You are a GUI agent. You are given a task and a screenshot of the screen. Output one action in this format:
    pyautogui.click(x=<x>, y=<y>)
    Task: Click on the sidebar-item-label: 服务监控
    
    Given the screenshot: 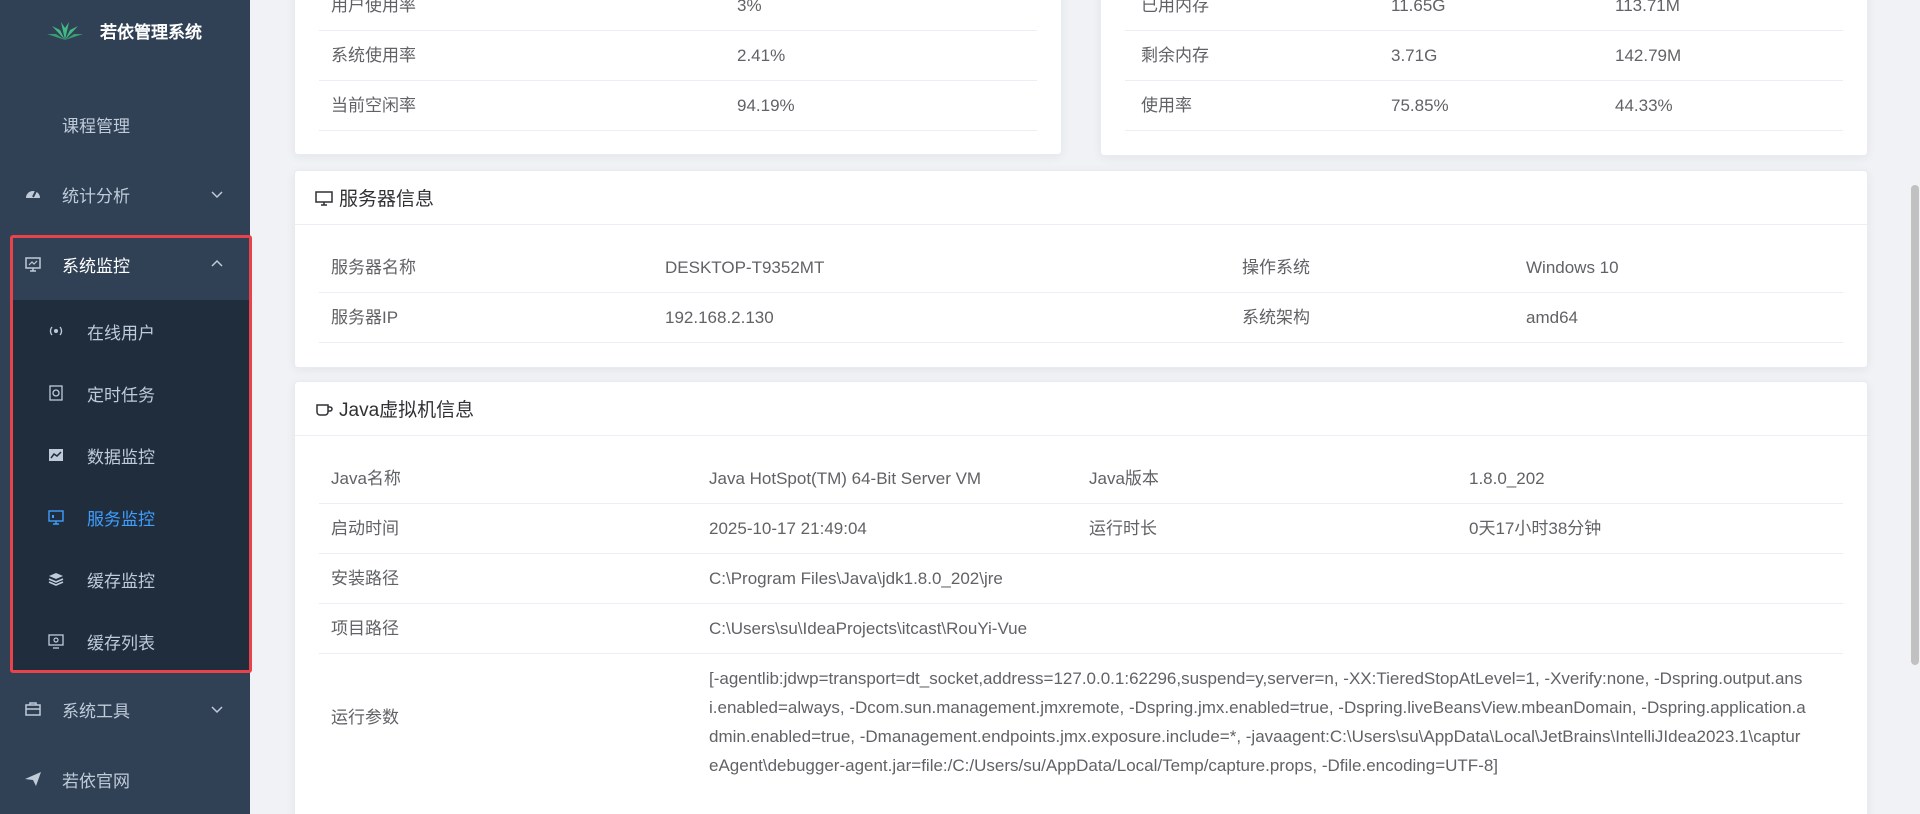 What is the action you would take?
    pyautogui.click(x=121, y=519)
    